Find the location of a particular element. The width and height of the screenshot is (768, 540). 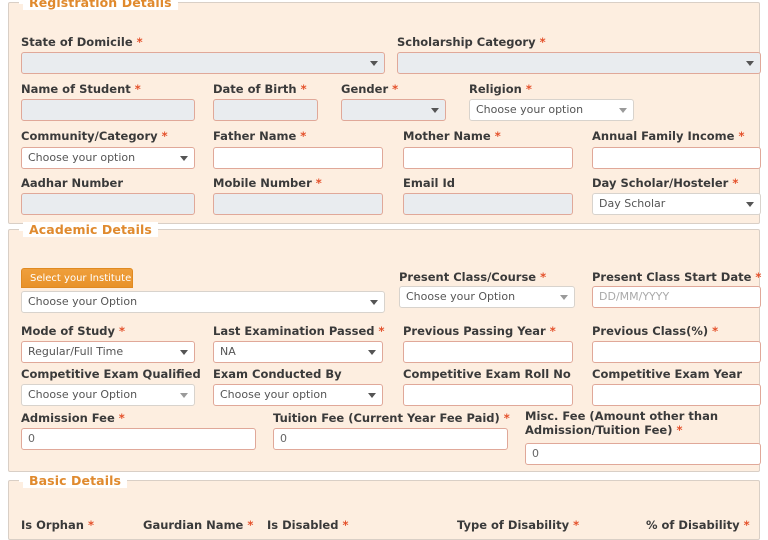

label-gender: Gender * is located at coordinates (370, 89).